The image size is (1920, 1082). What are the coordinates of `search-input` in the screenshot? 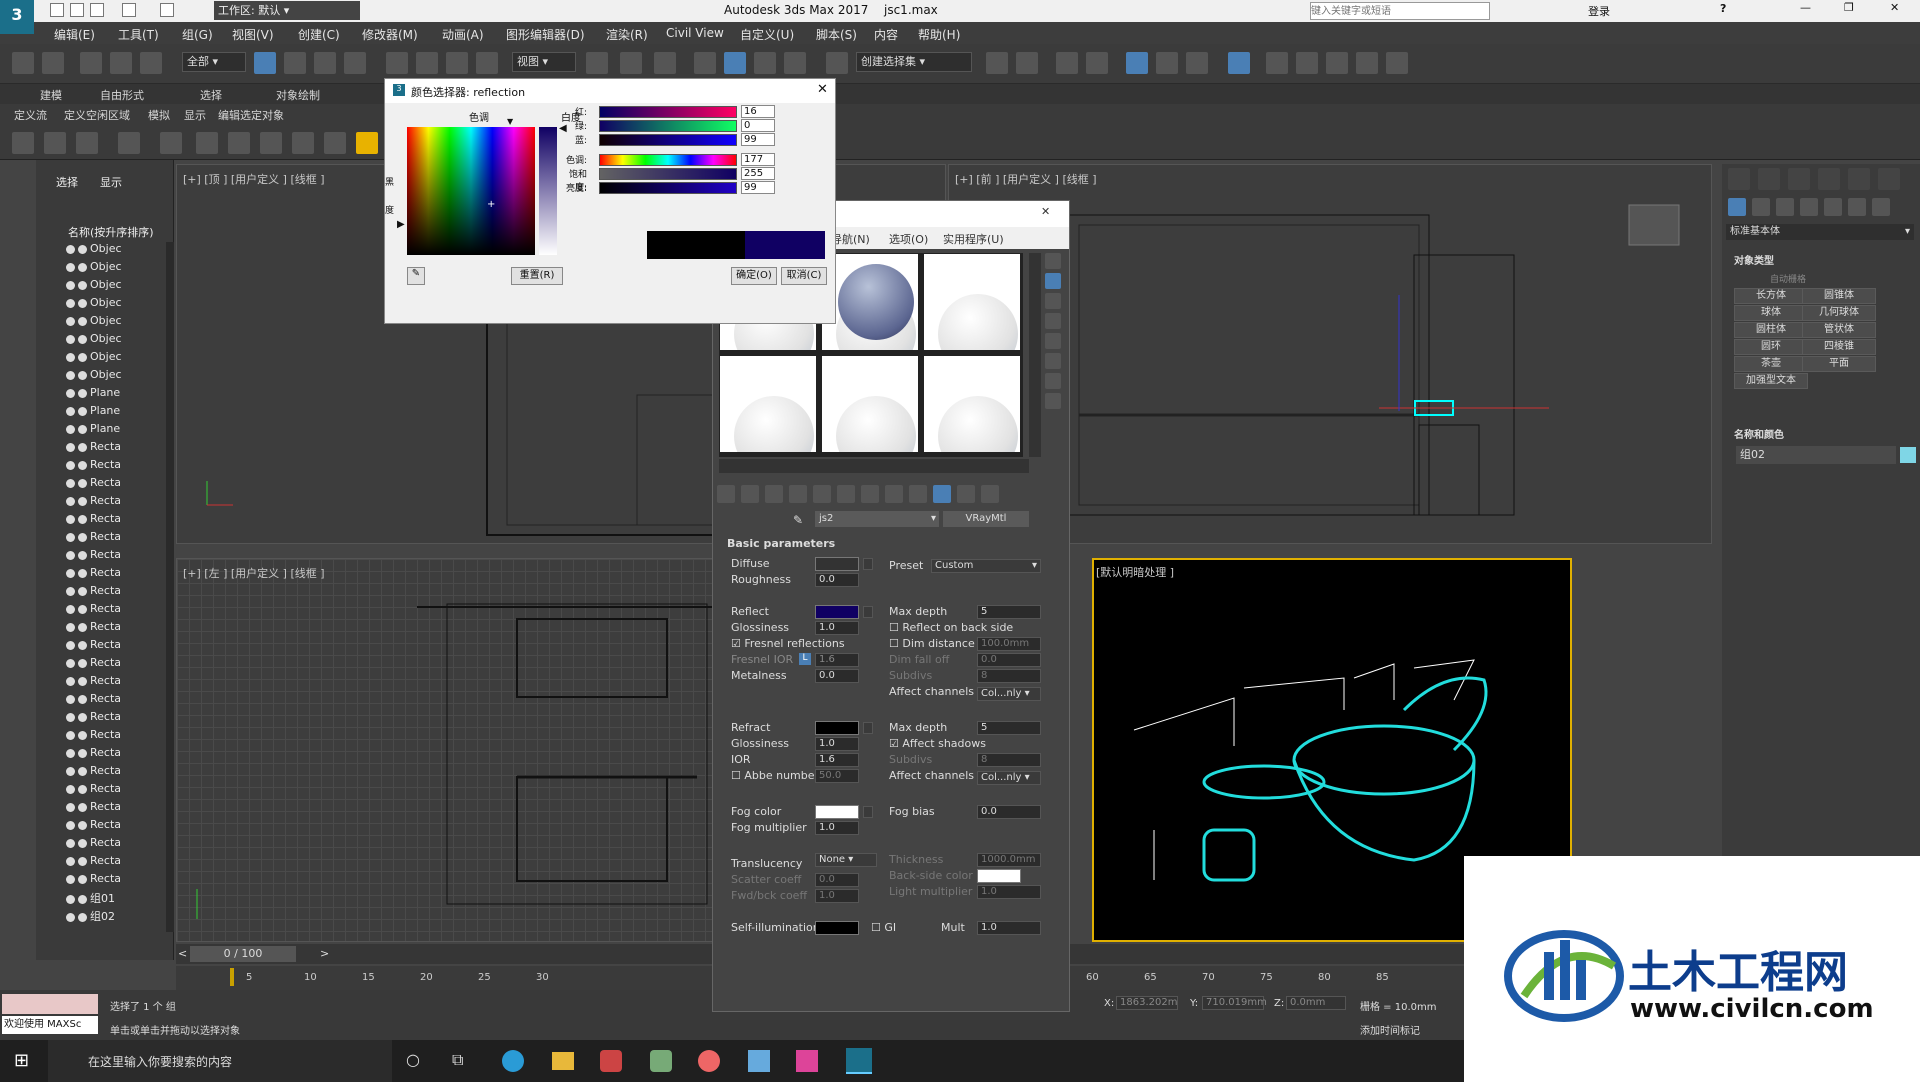 It's located at (1400, 11).